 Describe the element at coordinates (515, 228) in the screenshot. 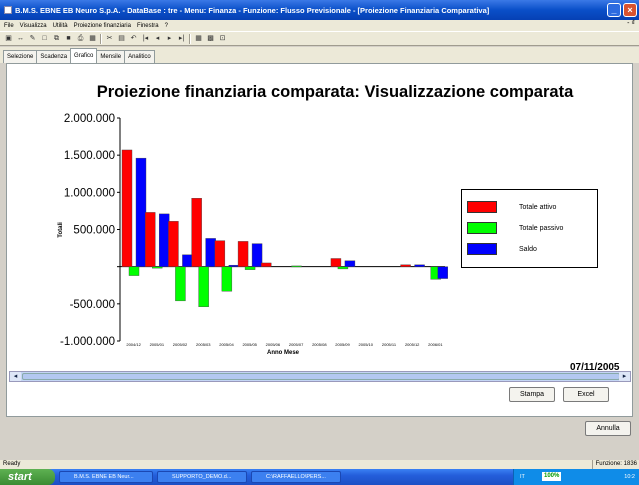

I see `legend-item-passivo: Totale passivo` at that location.